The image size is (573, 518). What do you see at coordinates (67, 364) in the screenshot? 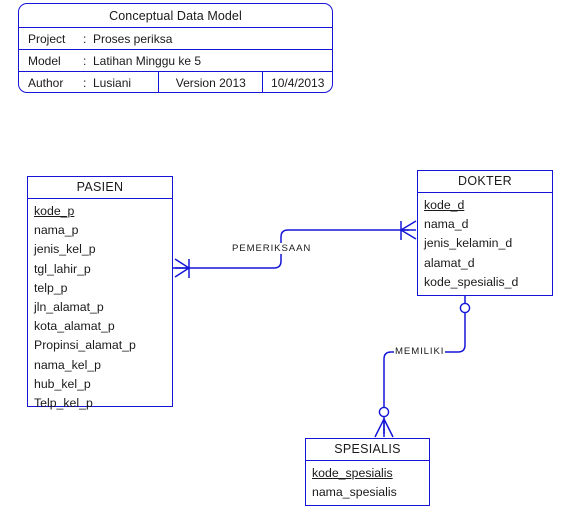
I see `attribute-row: nama_kel_p` at bounding box center [67, 364].